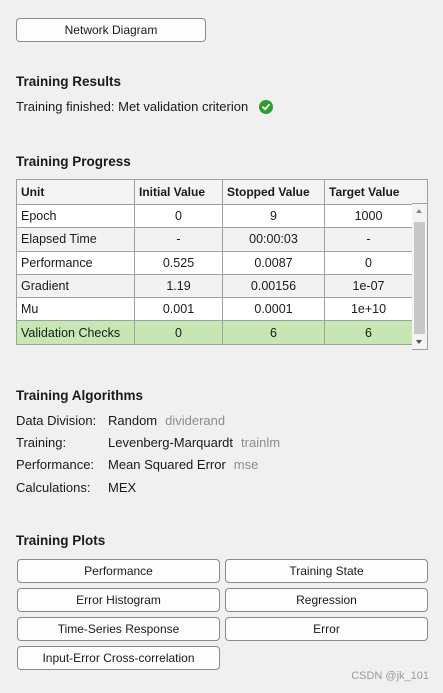 The image size is (443, 693). What do you see at coordinates (178, 192) in the screenshot?
I see `column-header-initial: Initial Value` at bounding box center [178, 192].